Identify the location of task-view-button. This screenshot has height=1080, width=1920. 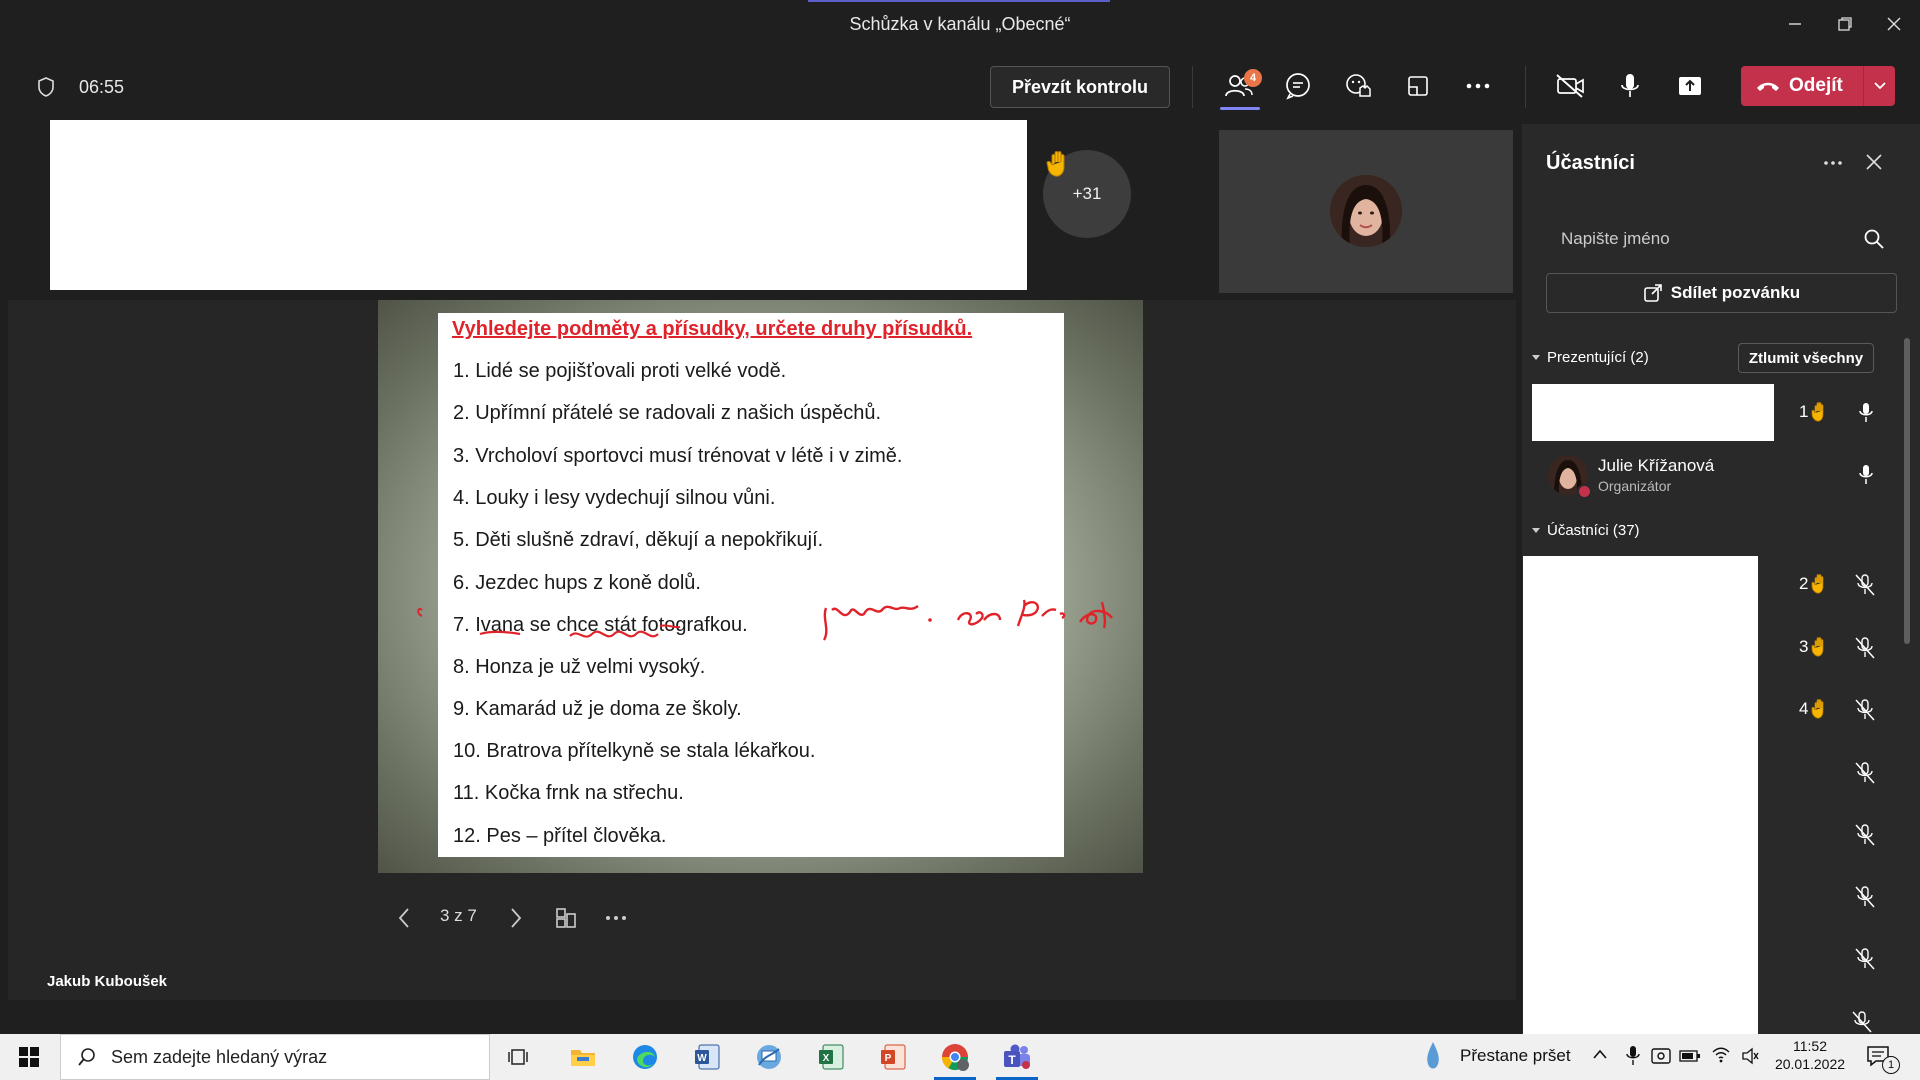
(520, 1057).